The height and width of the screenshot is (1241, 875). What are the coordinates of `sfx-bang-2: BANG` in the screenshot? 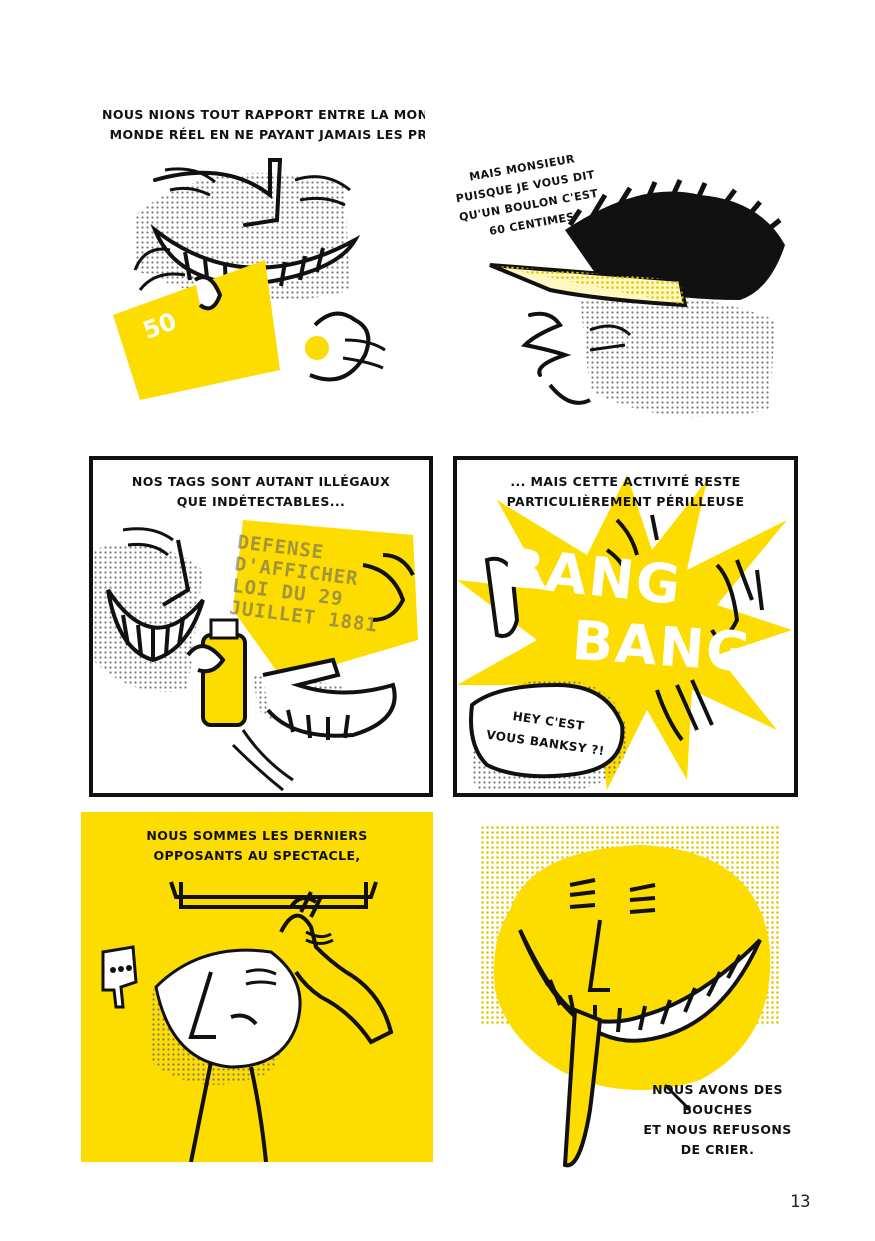 It's located at (662, 646).